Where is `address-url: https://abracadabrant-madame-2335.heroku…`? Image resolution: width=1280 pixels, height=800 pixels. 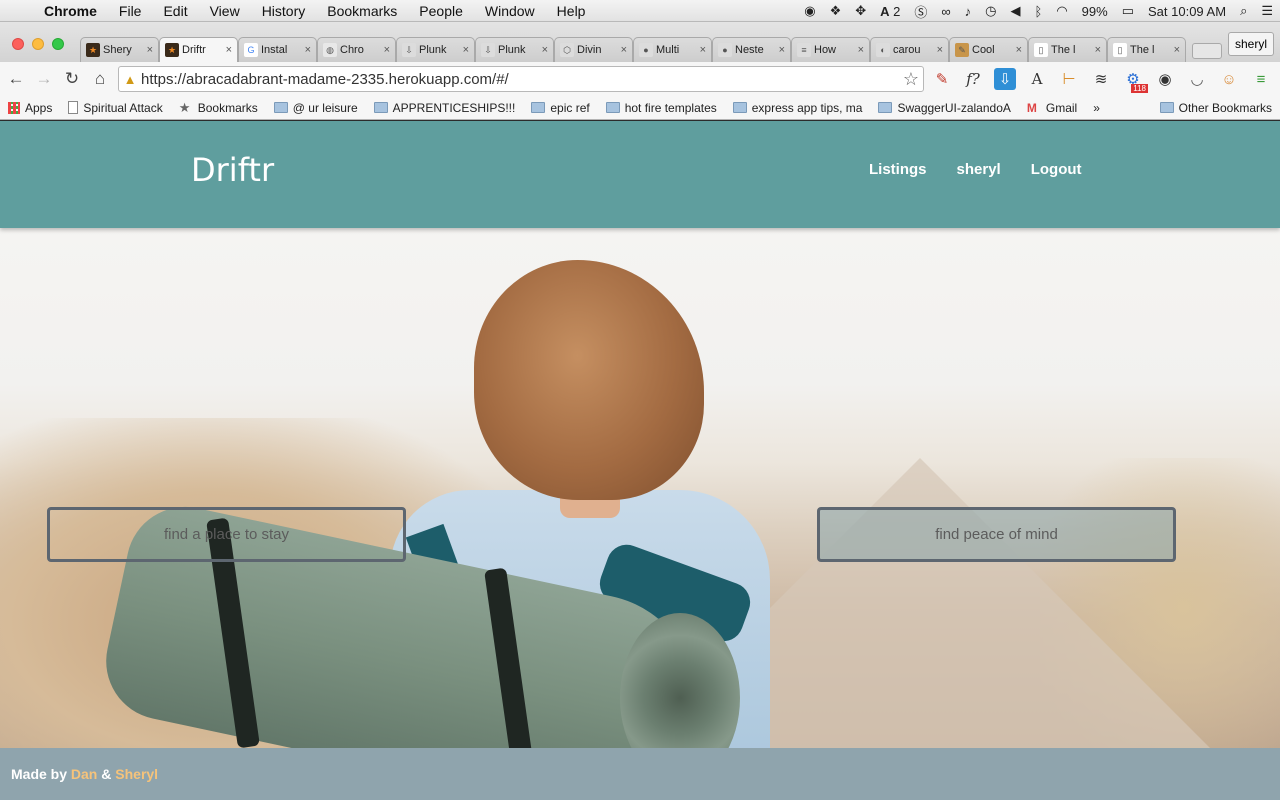 address-url: https://abracadabrant-madame-2335.heroku… is located at coordinates (325, 79).